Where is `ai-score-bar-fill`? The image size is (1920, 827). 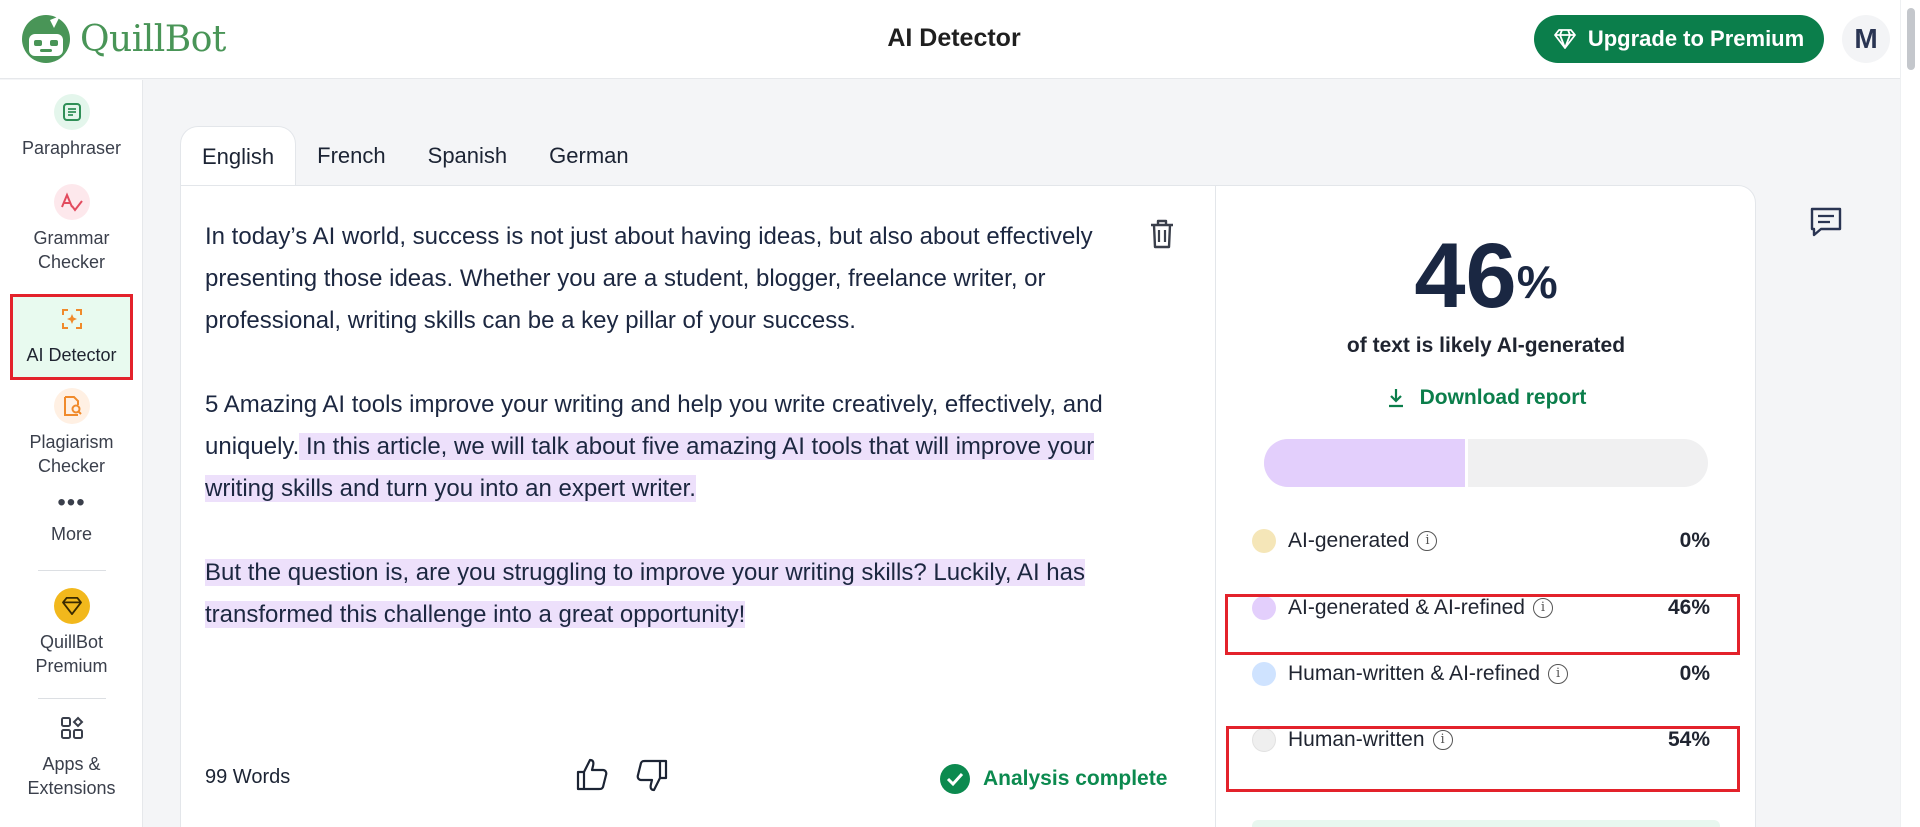
ai-score-bar-fill is located at coordinates (1366, 463).